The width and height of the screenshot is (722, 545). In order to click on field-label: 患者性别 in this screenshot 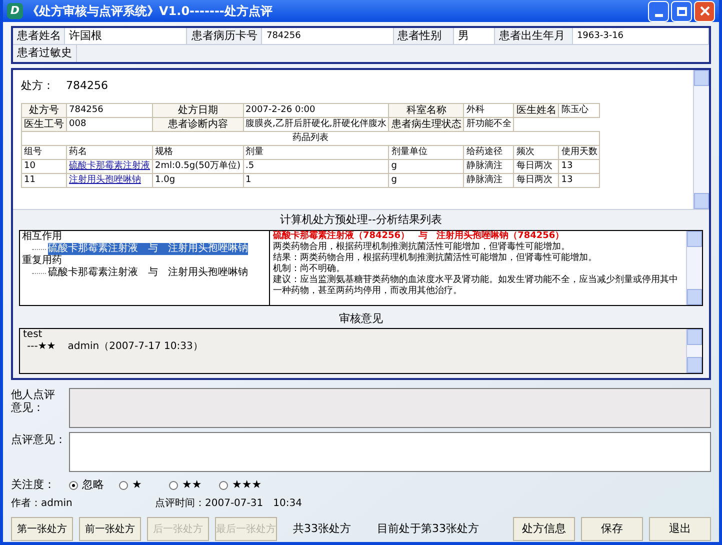, I will do `click(424, 36)`.